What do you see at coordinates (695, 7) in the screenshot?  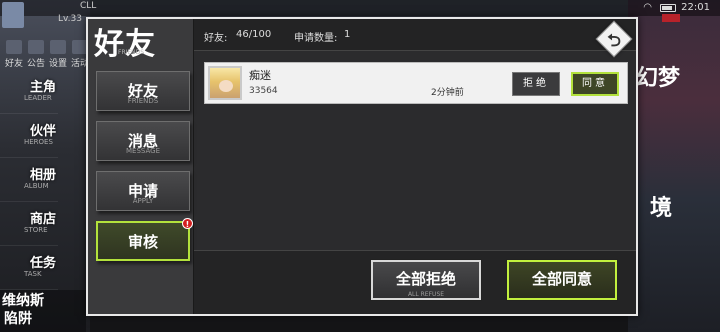 I see `status-time: 22:01` at bounding box center [695, 7].